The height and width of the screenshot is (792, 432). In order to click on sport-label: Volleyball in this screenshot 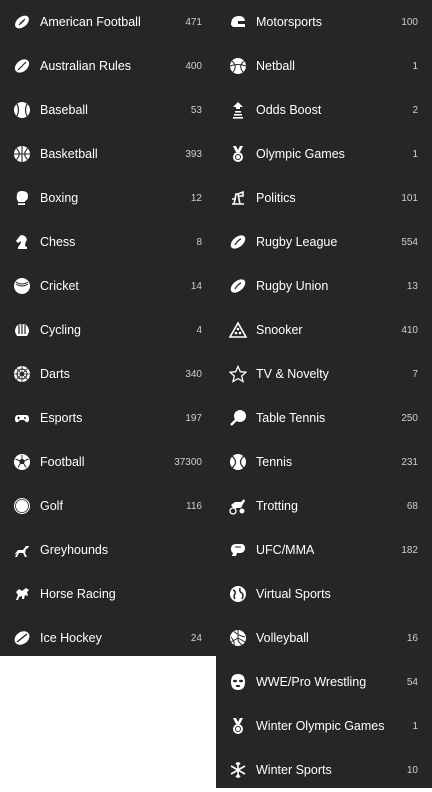, I will do `click(282, 638)`.